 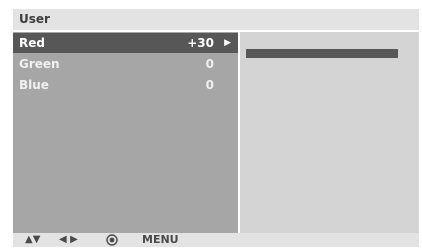 I want to click on menu-item-label: Blue, so click(x=34, y=85).